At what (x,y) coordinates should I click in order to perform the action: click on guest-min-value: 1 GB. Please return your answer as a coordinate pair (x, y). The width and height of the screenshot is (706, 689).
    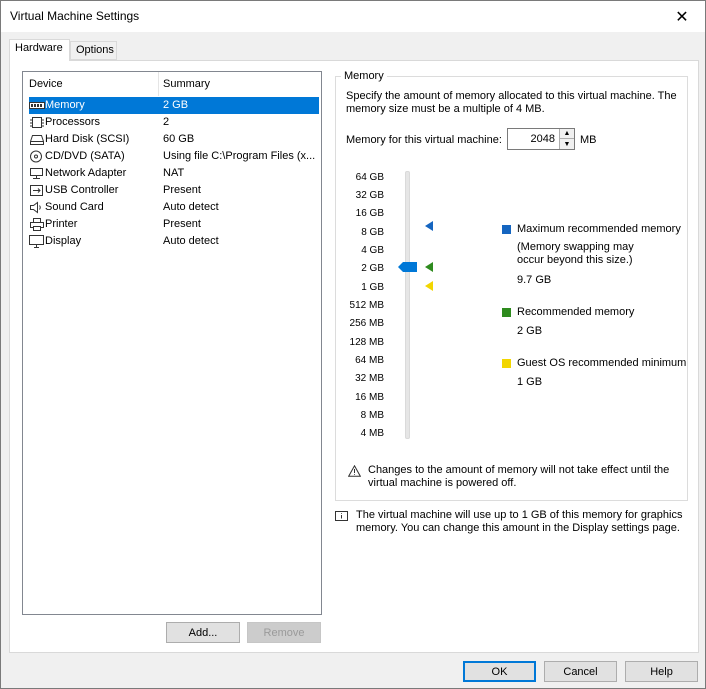
    Looking at the image, I should click on (530, 382).